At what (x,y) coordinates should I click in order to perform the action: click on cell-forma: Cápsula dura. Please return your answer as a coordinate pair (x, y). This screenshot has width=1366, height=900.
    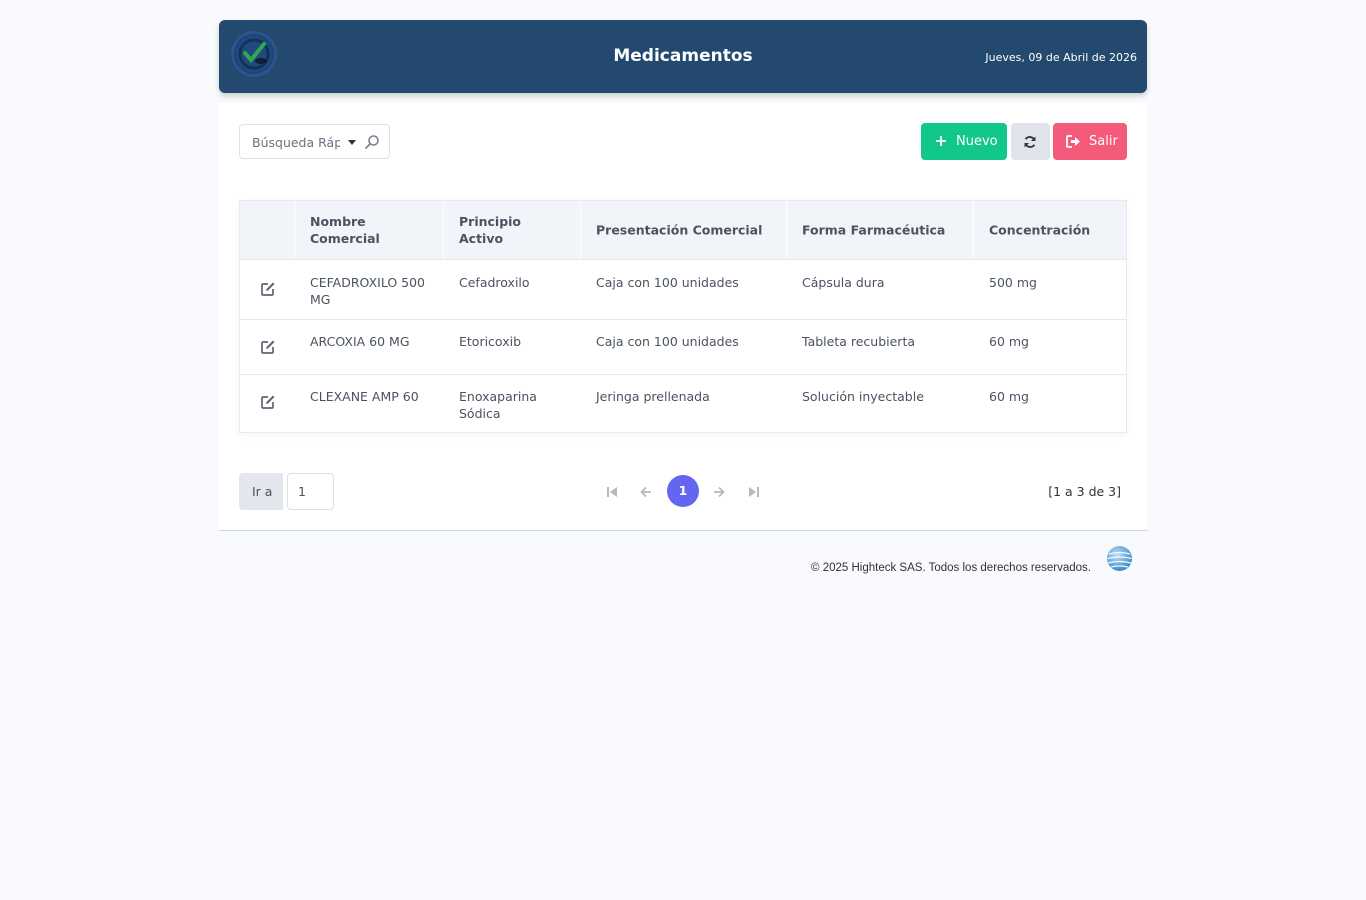
    Looking at the image, I should click on (843, 282).